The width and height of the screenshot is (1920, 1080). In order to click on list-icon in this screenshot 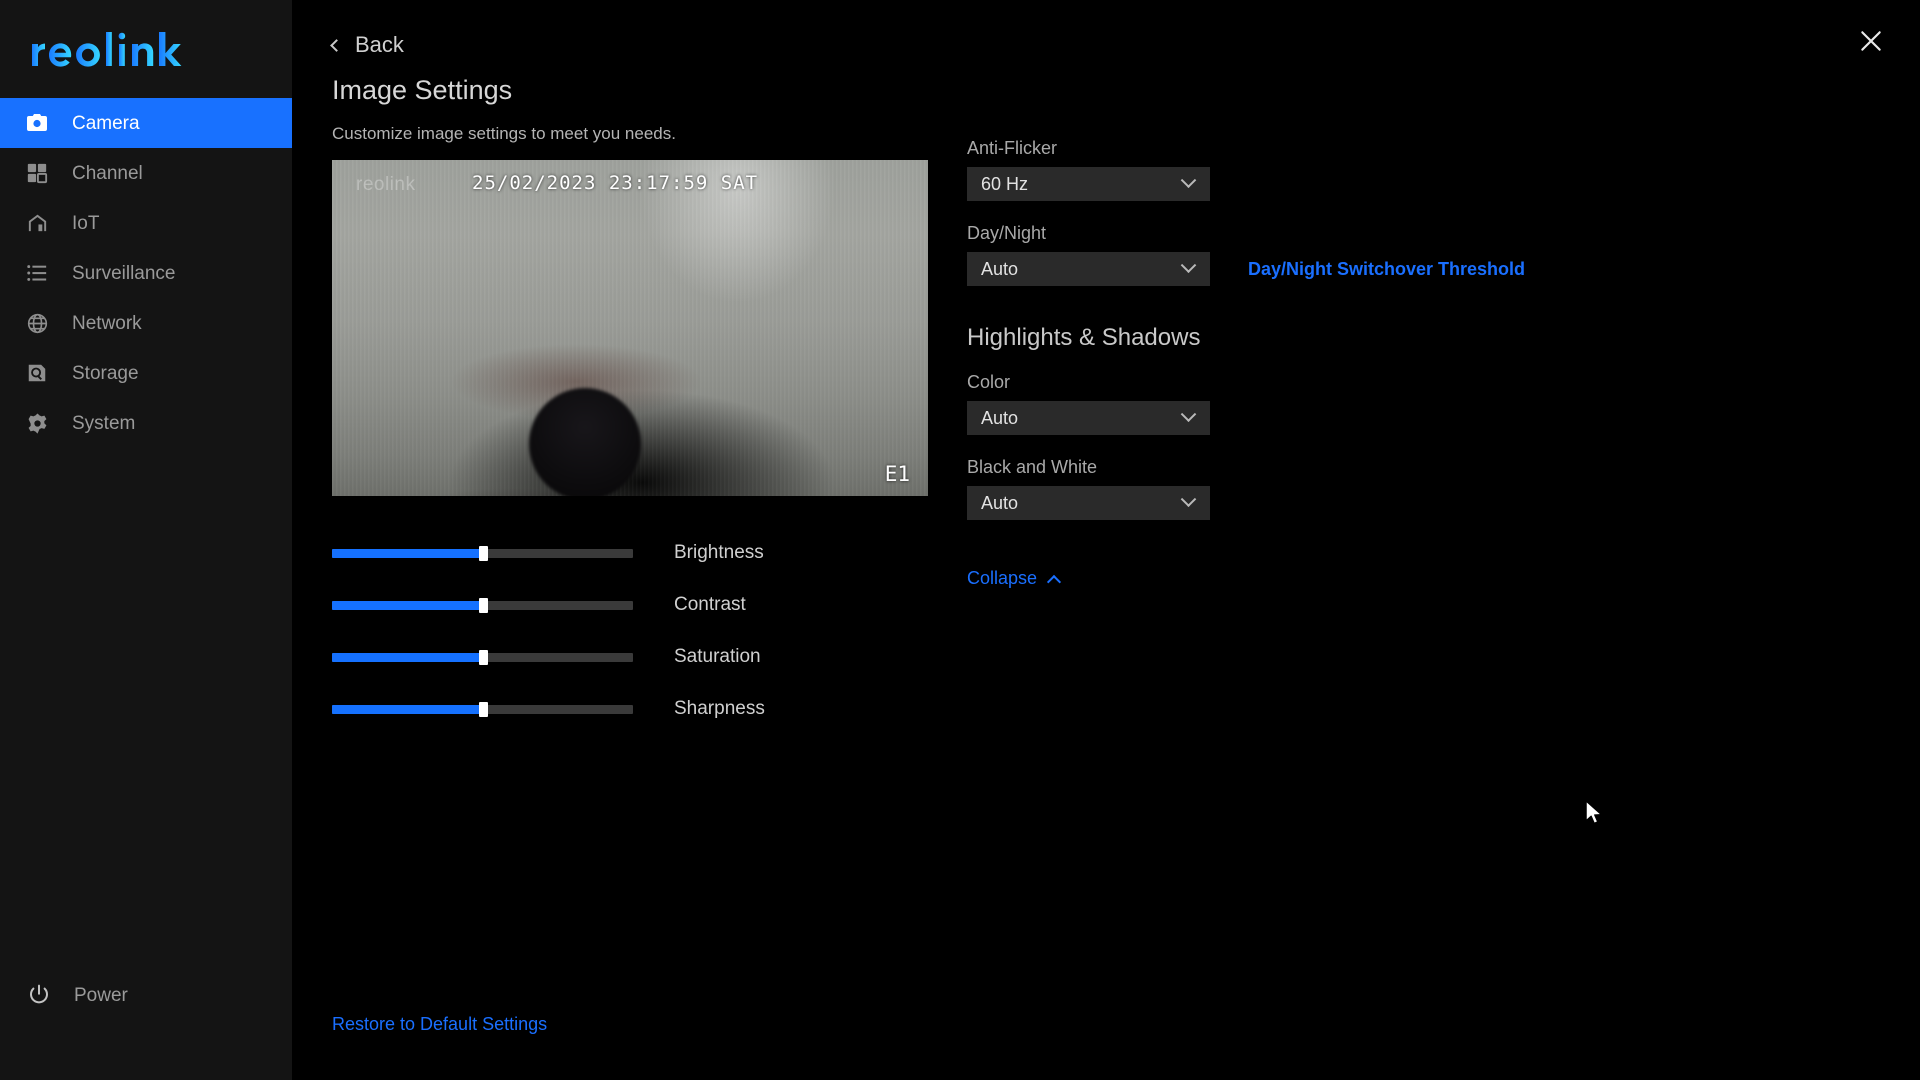, I will do `click(37, 273)`.